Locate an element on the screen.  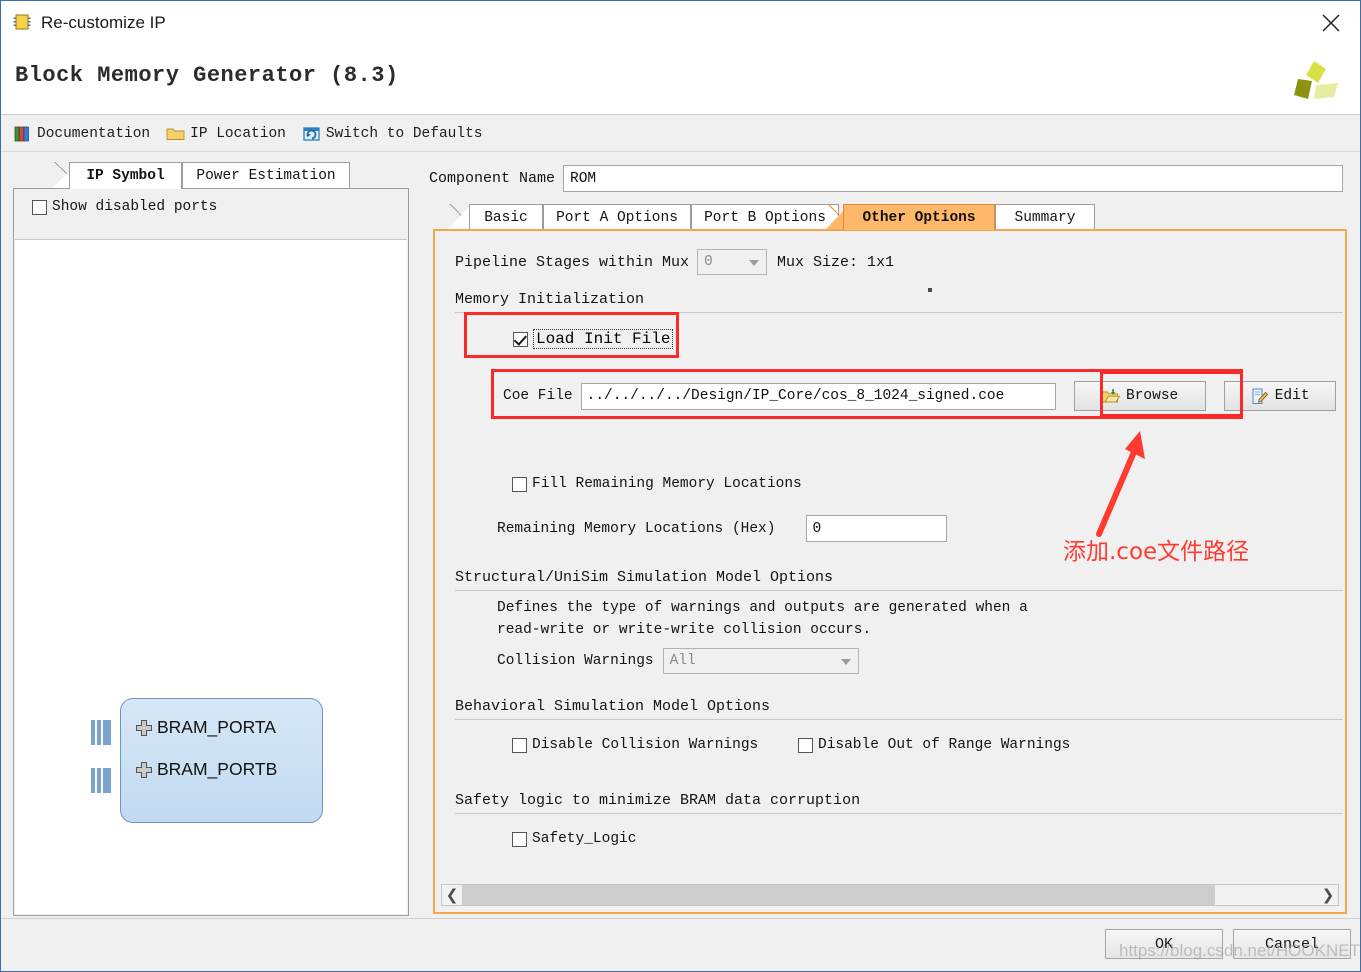
disable-collision-warnings-checkbox: Disable Collision Warnings is located at coordinates (635, 745).